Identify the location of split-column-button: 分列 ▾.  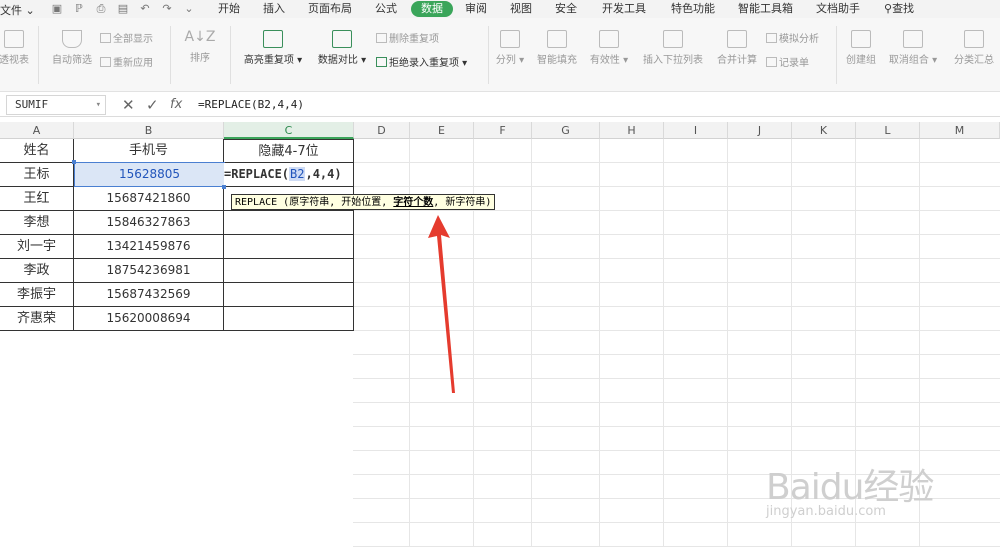
(510, 48).